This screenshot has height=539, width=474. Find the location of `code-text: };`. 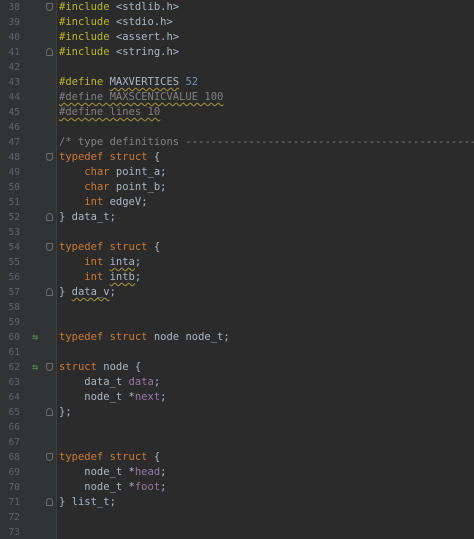

code-text: }; is located at coordinates (65, 412).